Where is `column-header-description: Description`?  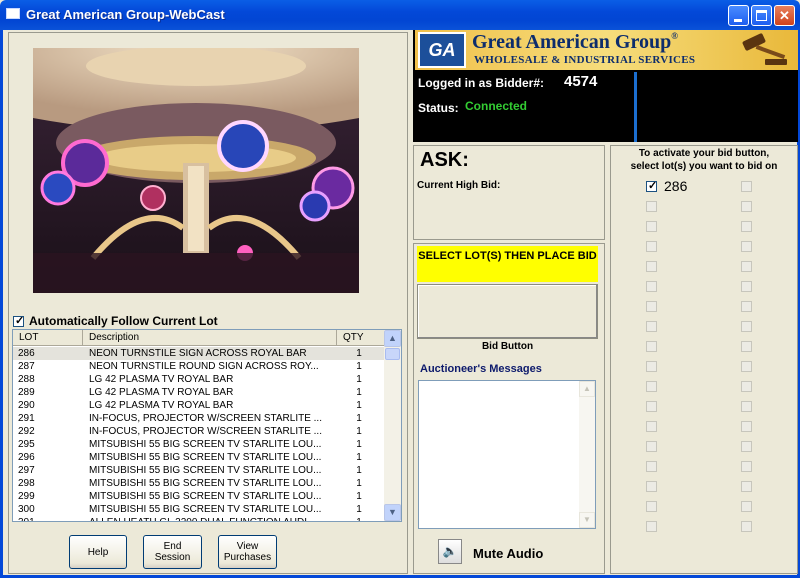 column-header-description: Description is located at coordinates (210, 338).